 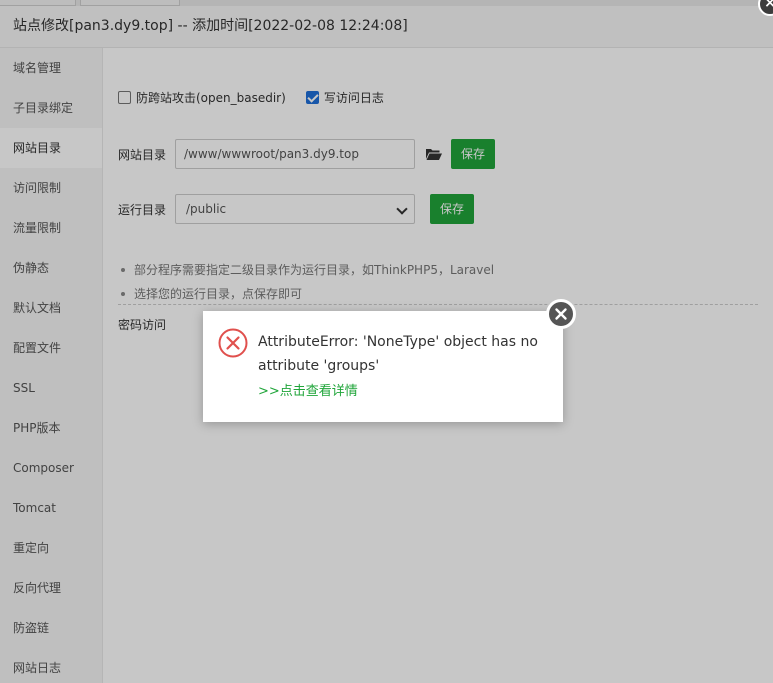 I want to click on error-circle-icon, so click(x=233, y=343).